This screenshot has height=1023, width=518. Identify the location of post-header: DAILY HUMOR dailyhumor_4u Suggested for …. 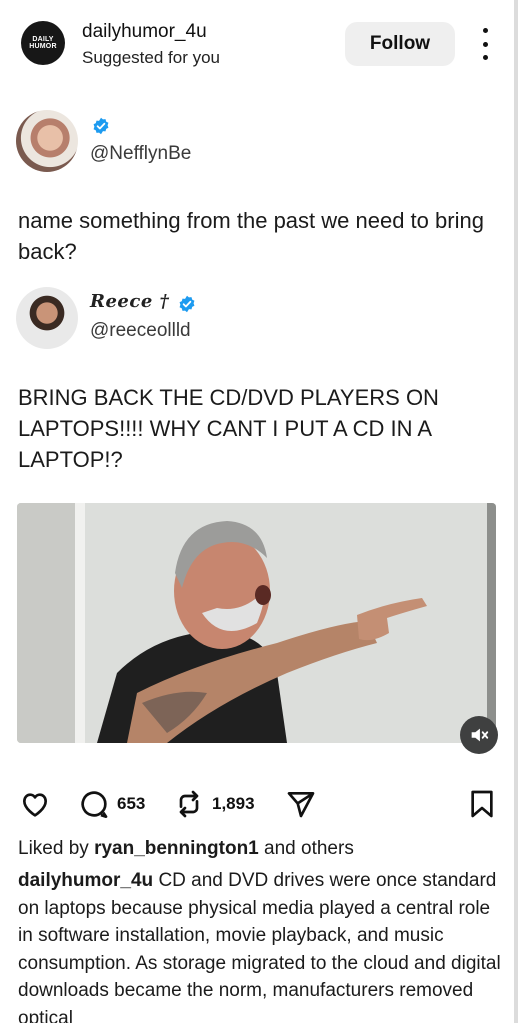
(259, 44).